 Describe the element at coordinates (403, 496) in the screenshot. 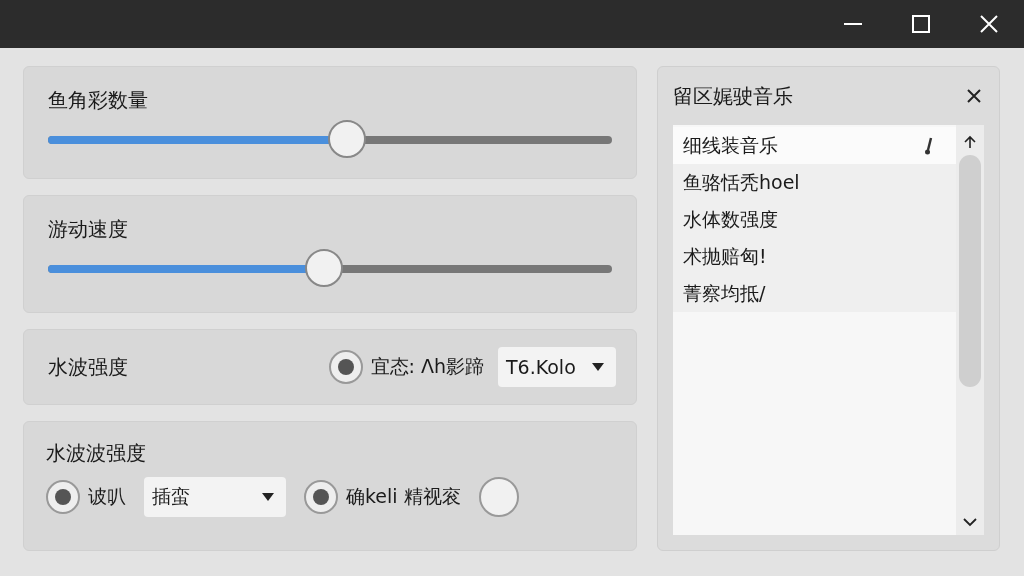

I see `radio-label: 确keli 精视衮` at that location.